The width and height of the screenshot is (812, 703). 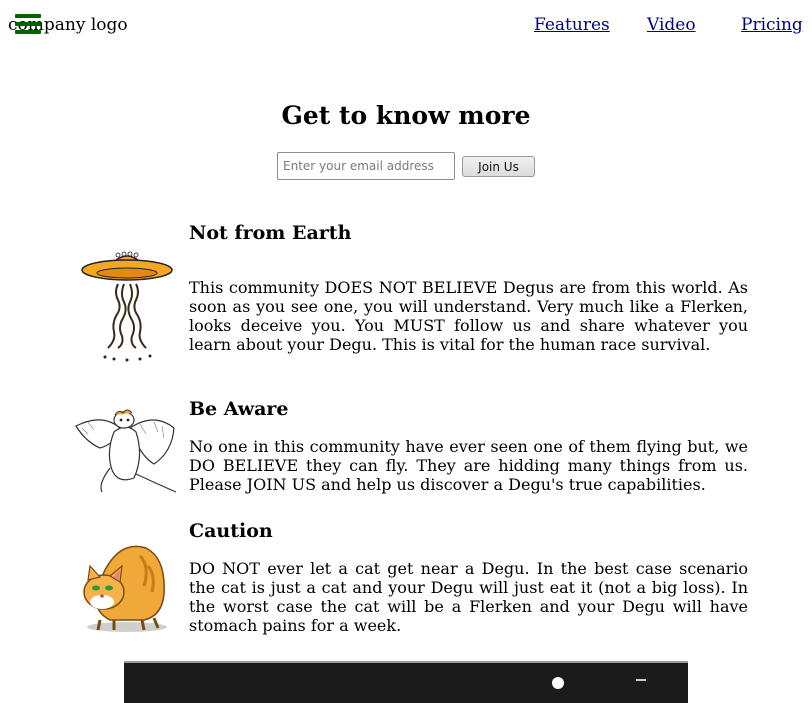 I want to click on nav-link-video: Video, so click(x=671, y=25).